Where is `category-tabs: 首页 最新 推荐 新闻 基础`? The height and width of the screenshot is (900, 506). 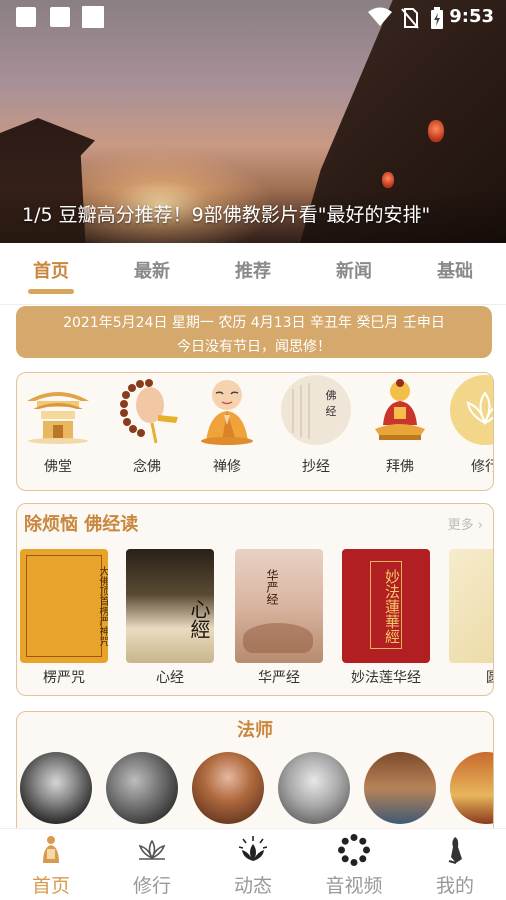 category-tabs: 首页 最新 推荐 新闻 基础 is located at coordinates (253, 274).